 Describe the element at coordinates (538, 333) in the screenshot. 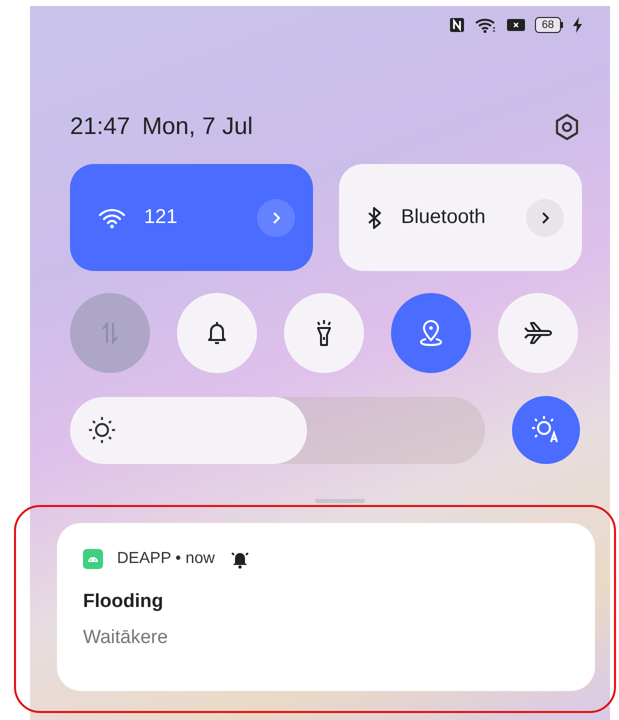

I see `airplane-icon` at that location.